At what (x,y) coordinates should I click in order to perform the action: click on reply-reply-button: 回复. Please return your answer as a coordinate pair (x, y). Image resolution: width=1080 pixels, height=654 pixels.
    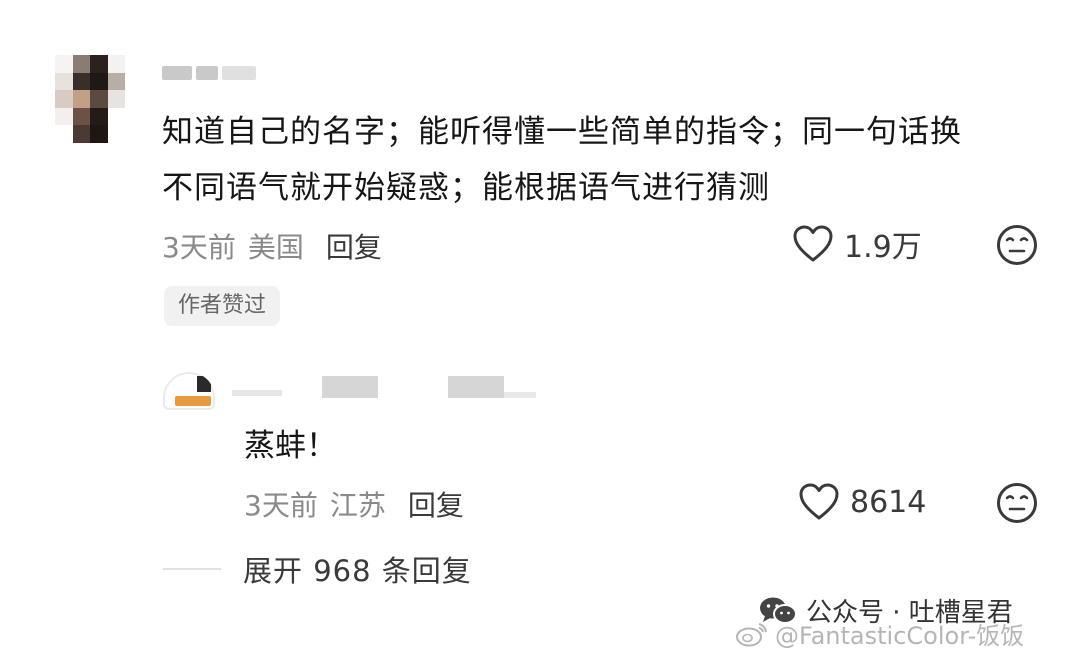
    Looking at the image, I should click on (436, 505).